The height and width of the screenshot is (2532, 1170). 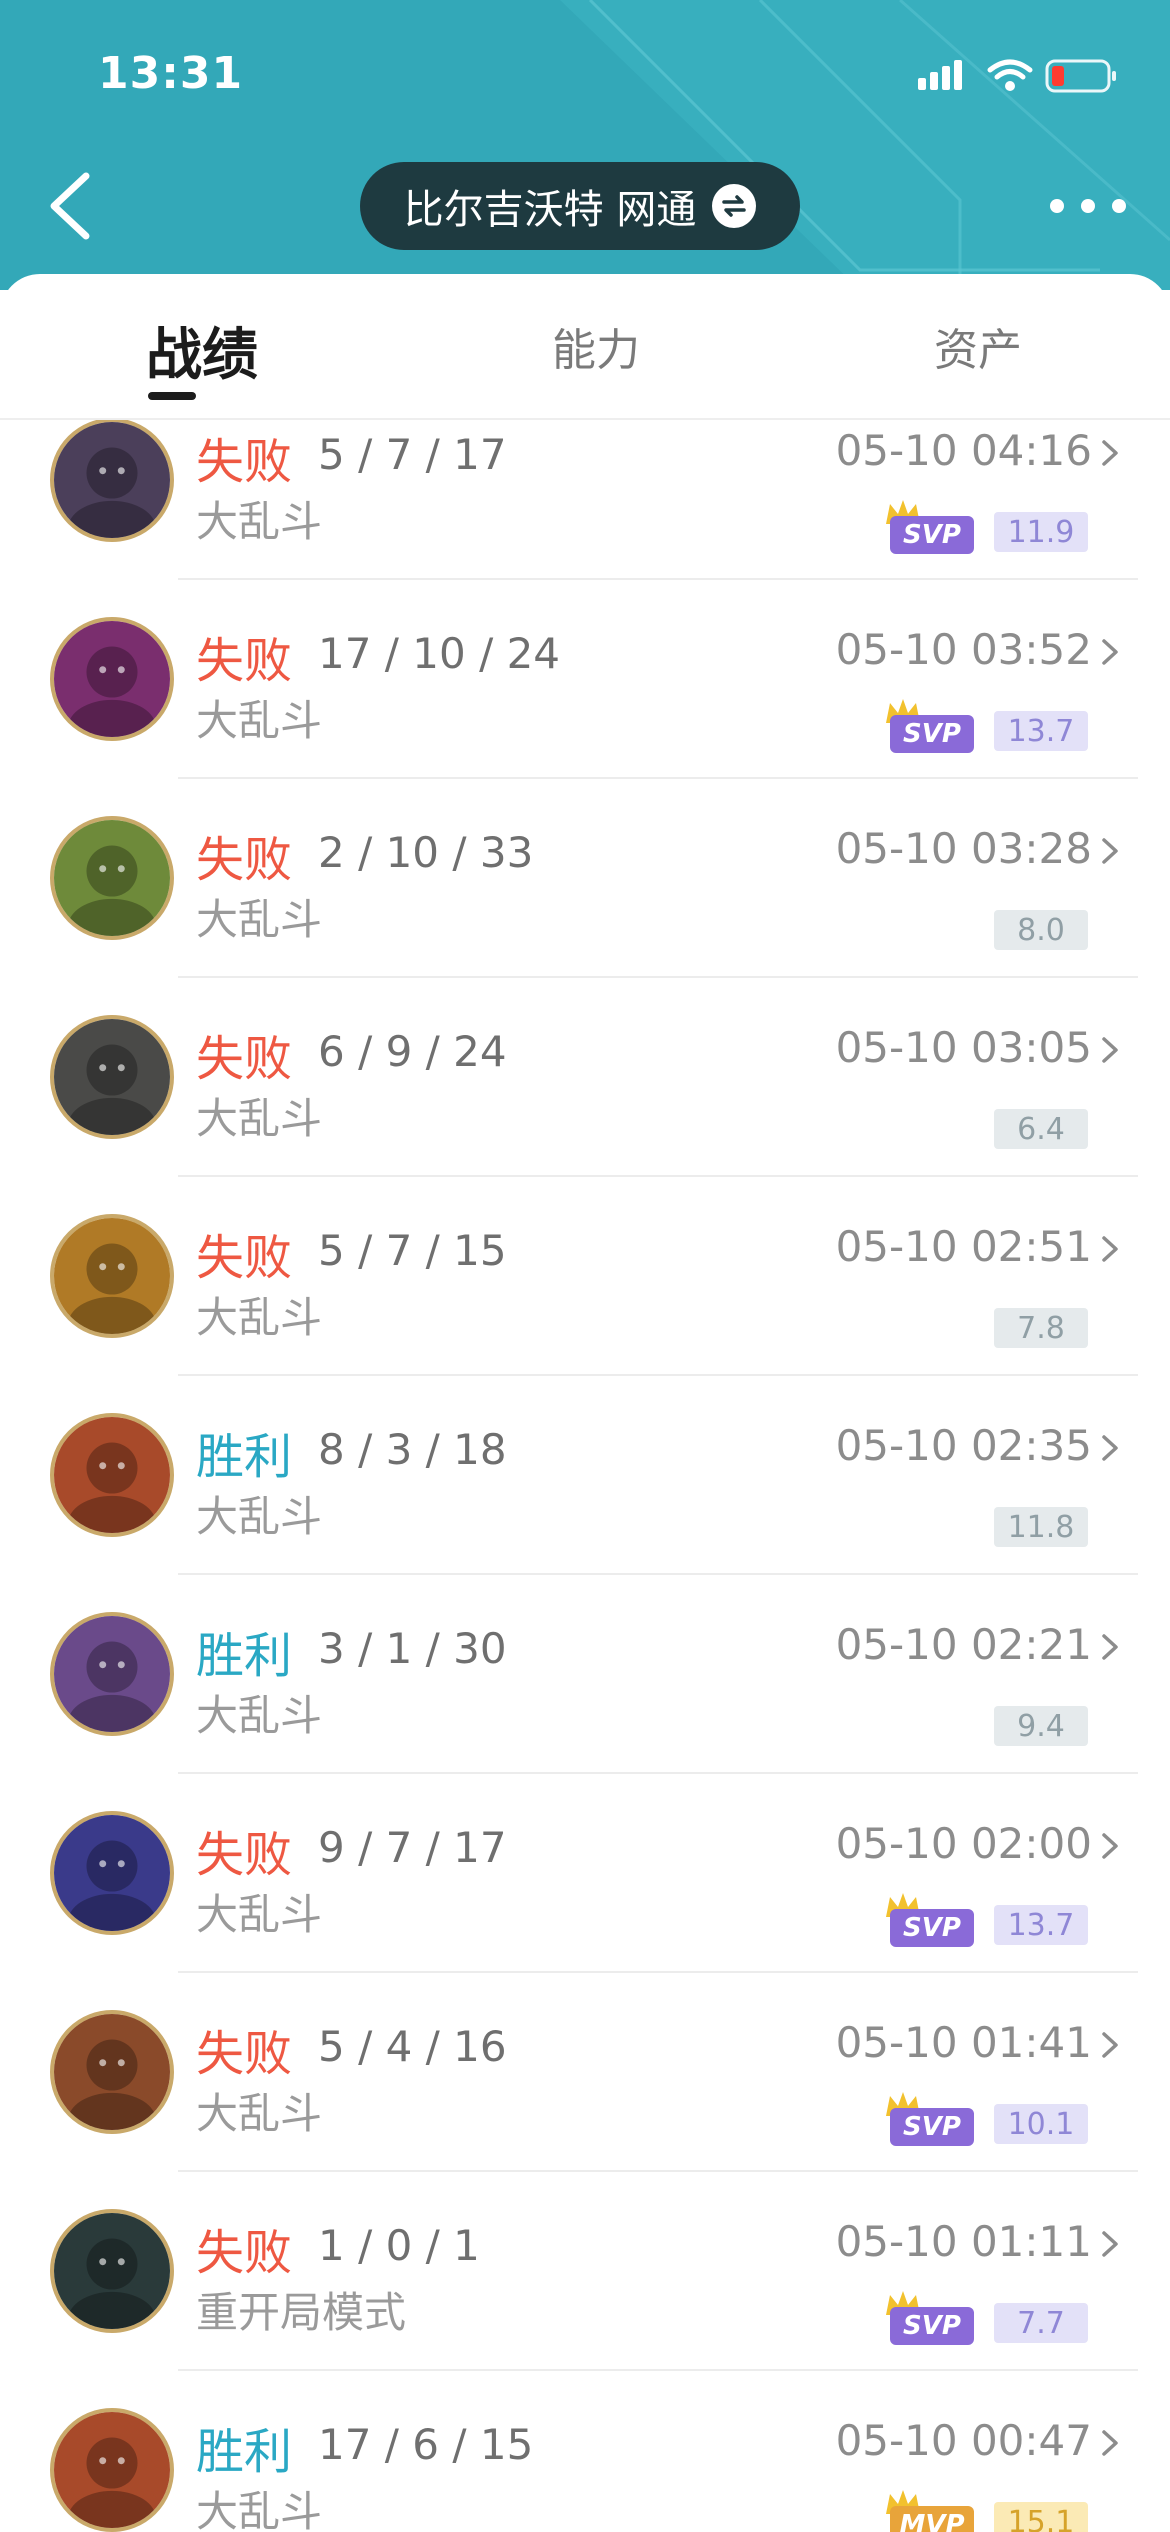 I want to click on tab-ability: 能力, so click(x=596, y=346).